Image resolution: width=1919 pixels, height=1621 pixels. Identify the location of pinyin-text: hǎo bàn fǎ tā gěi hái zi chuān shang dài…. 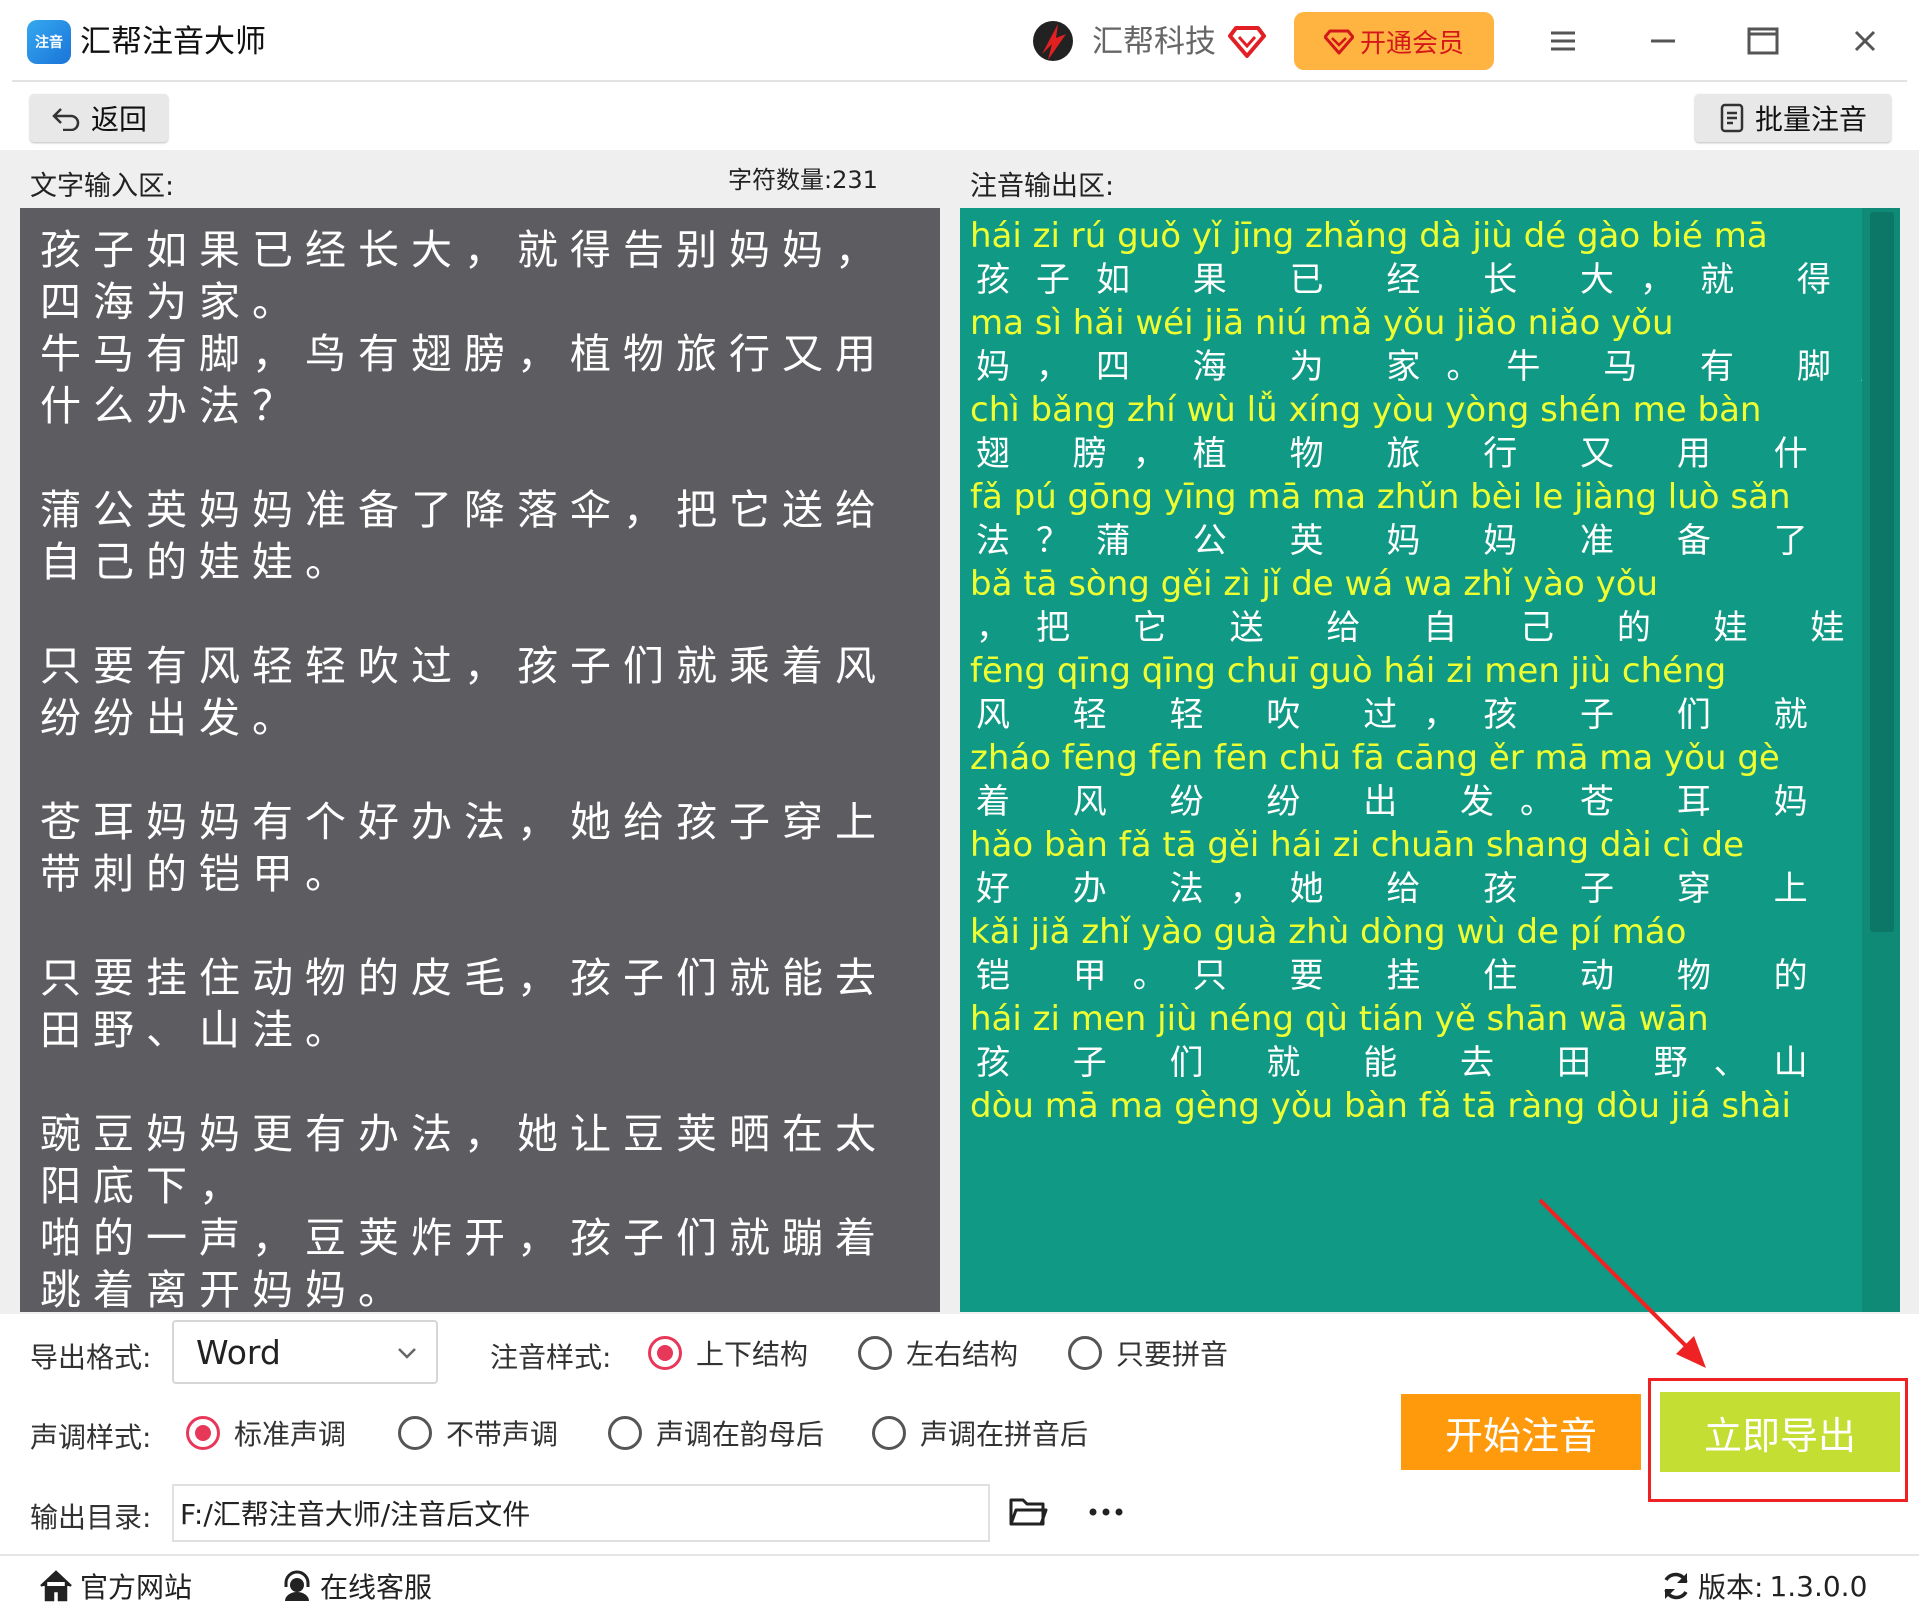
(1357, 845).